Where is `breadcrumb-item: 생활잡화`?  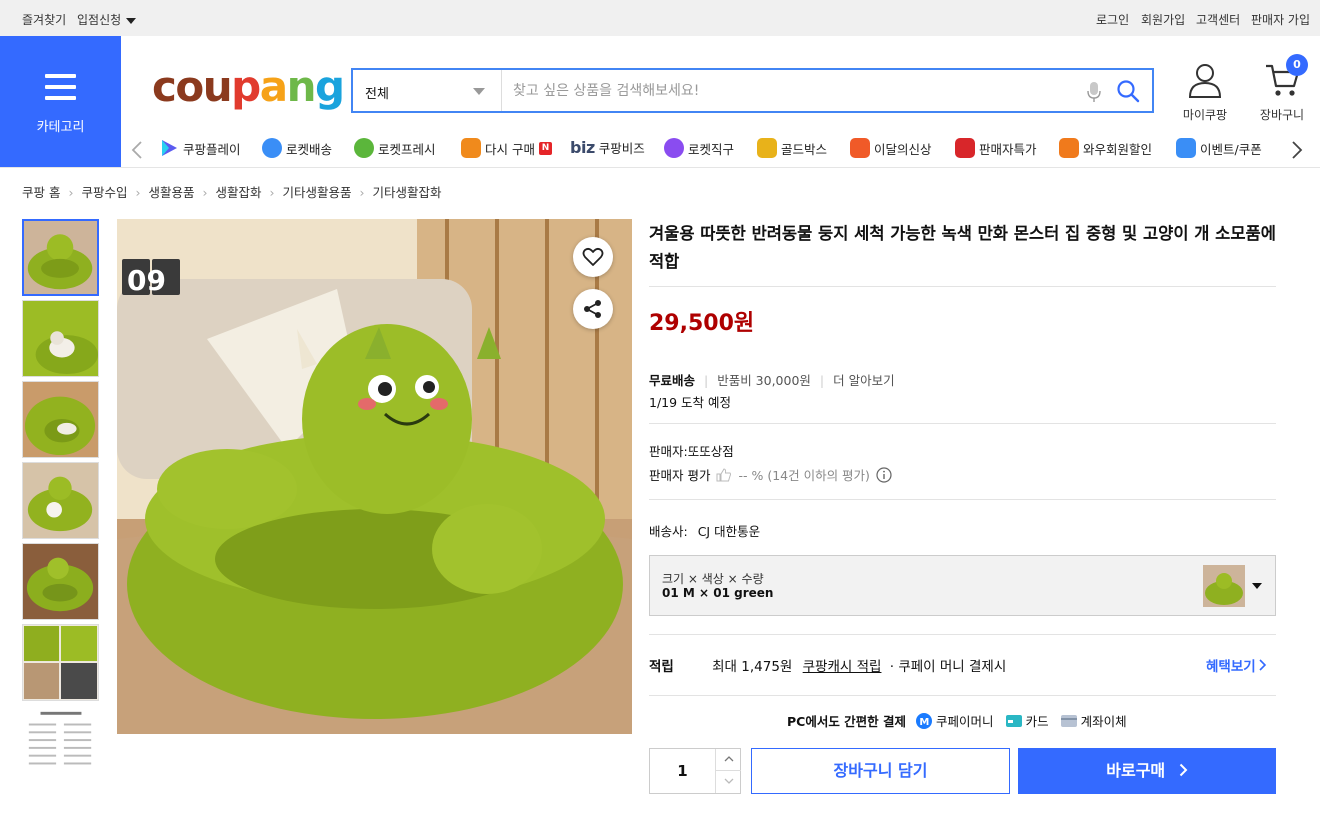 breadcrumb-item: 생활잡화 is located at coordinates (239, 192).